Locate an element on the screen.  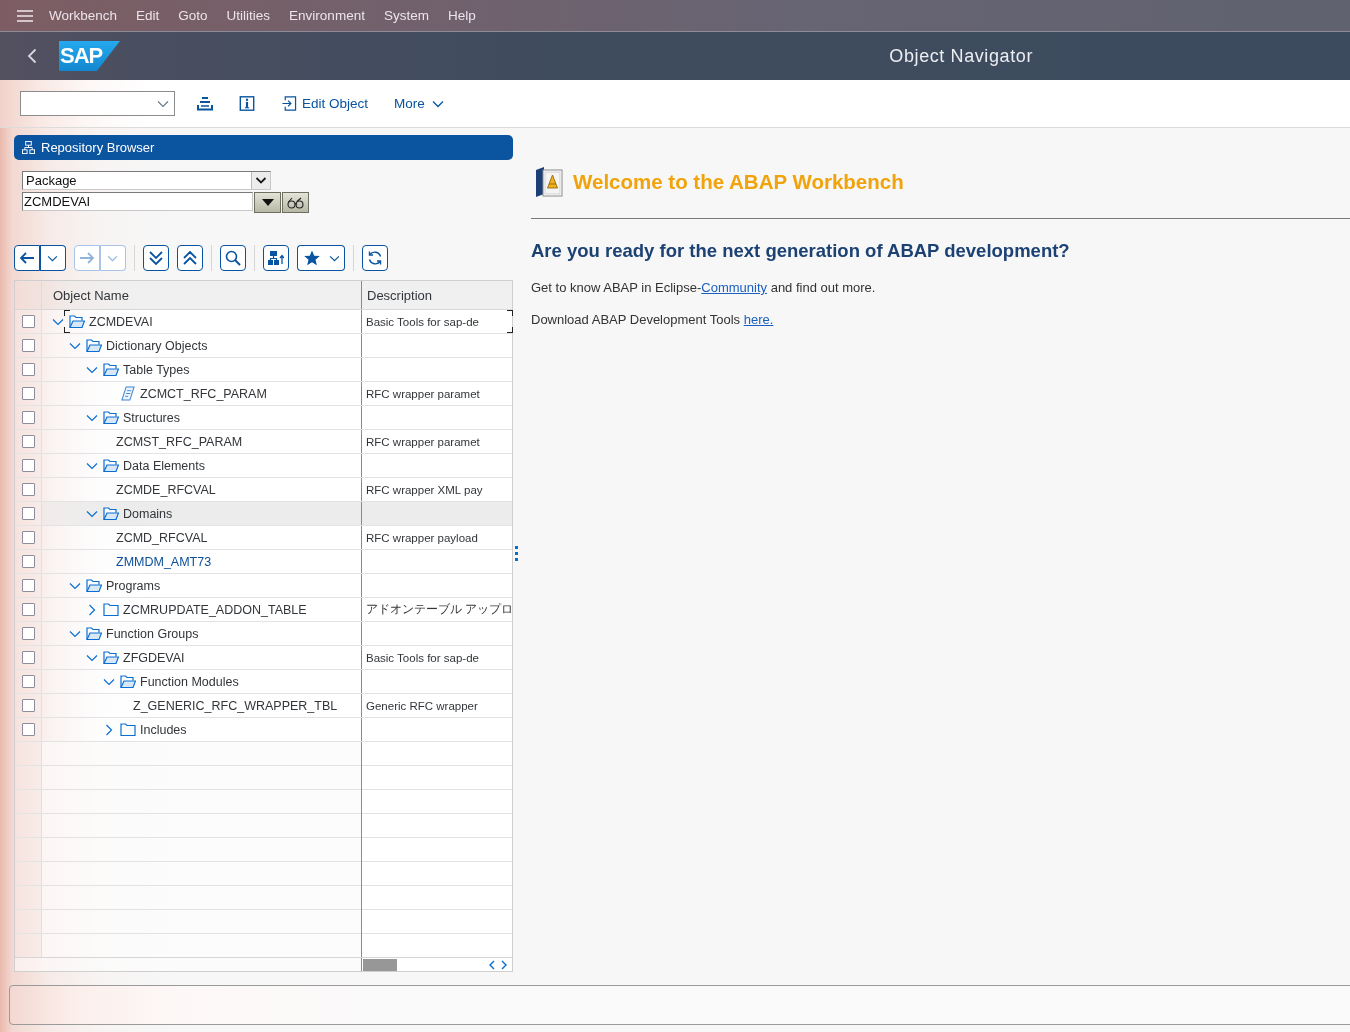
command-field is located at coordinates (97, 103).